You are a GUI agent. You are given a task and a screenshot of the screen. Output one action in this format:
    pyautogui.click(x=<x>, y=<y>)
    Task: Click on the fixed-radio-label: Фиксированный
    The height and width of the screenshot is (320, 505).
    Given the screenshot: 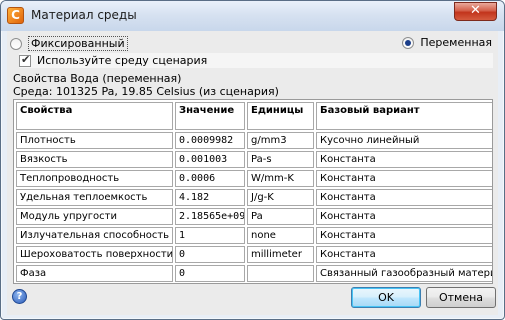 What is the action you would take?
    pyautogui.click(x=78, y=43)
    